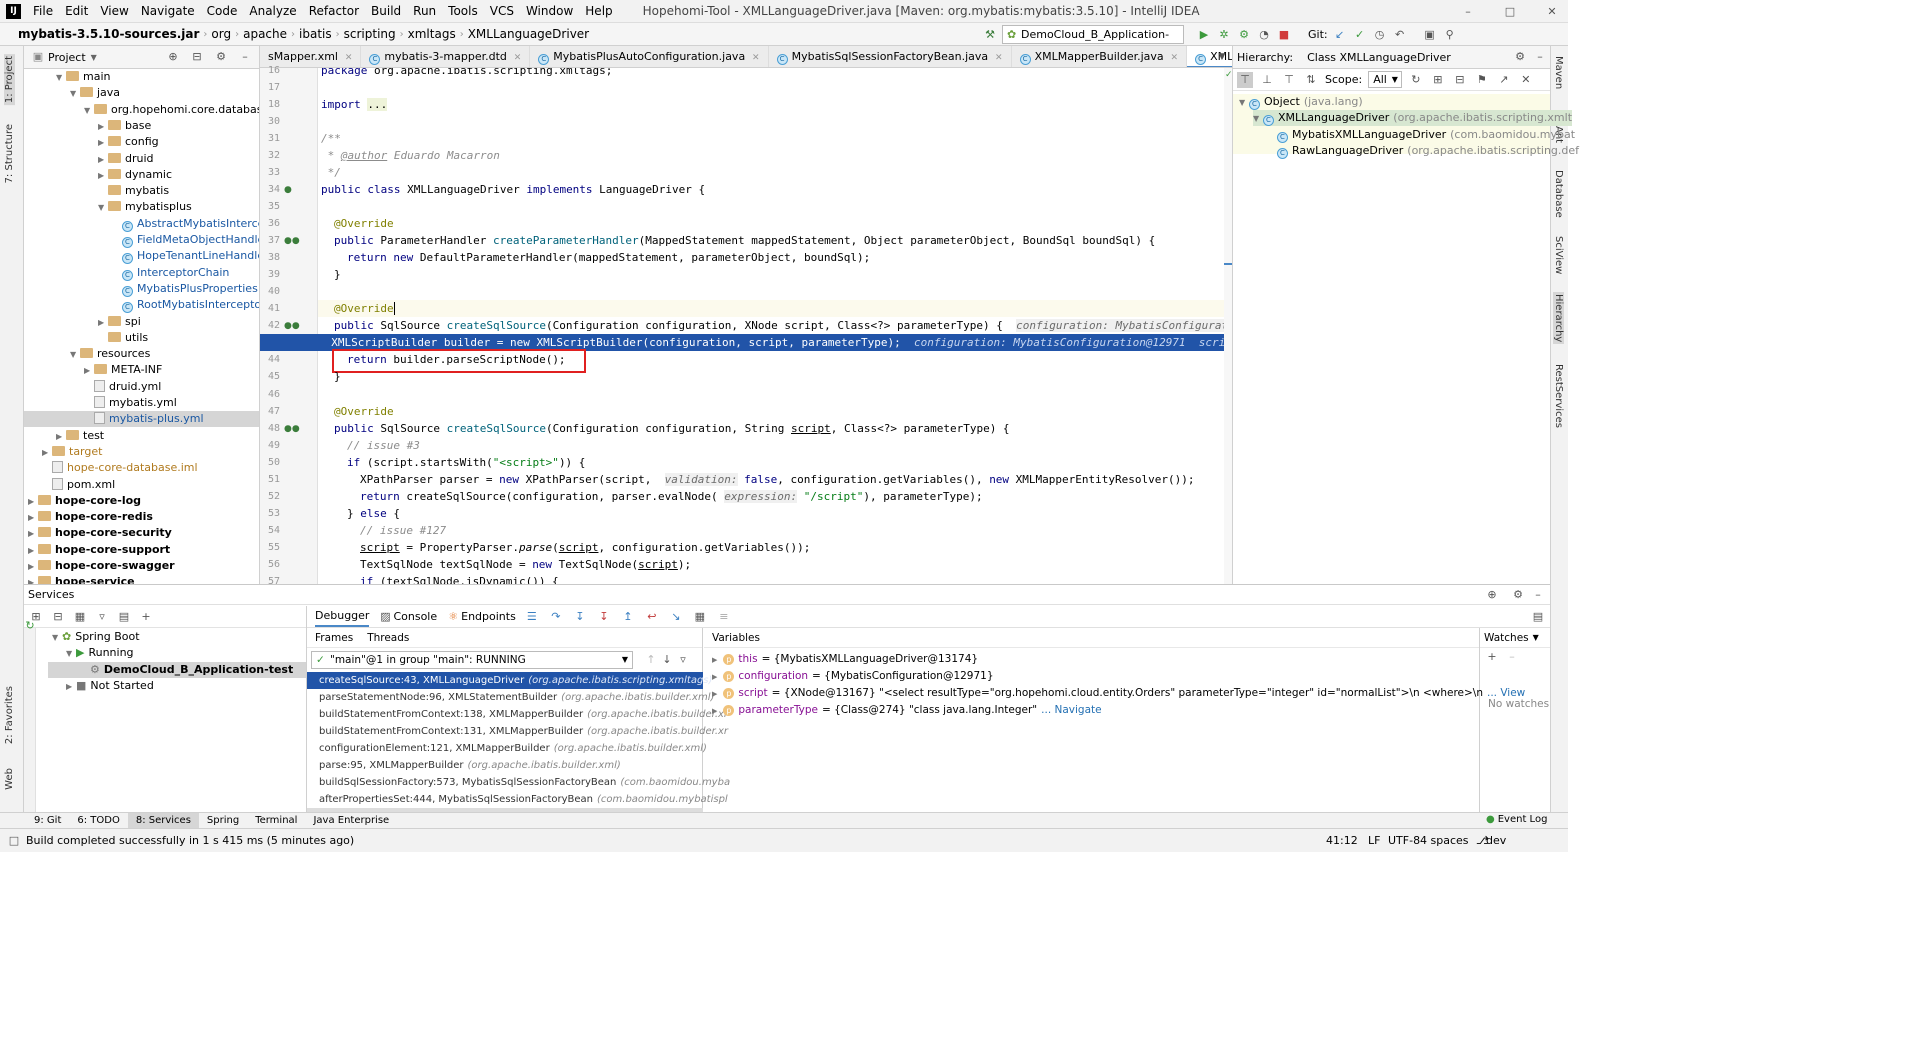 The image size is (1928, 1048). Describe the element at coordinates (1244, 35) in the screenshot. I see `coverage-icon: ⚙` at that location.